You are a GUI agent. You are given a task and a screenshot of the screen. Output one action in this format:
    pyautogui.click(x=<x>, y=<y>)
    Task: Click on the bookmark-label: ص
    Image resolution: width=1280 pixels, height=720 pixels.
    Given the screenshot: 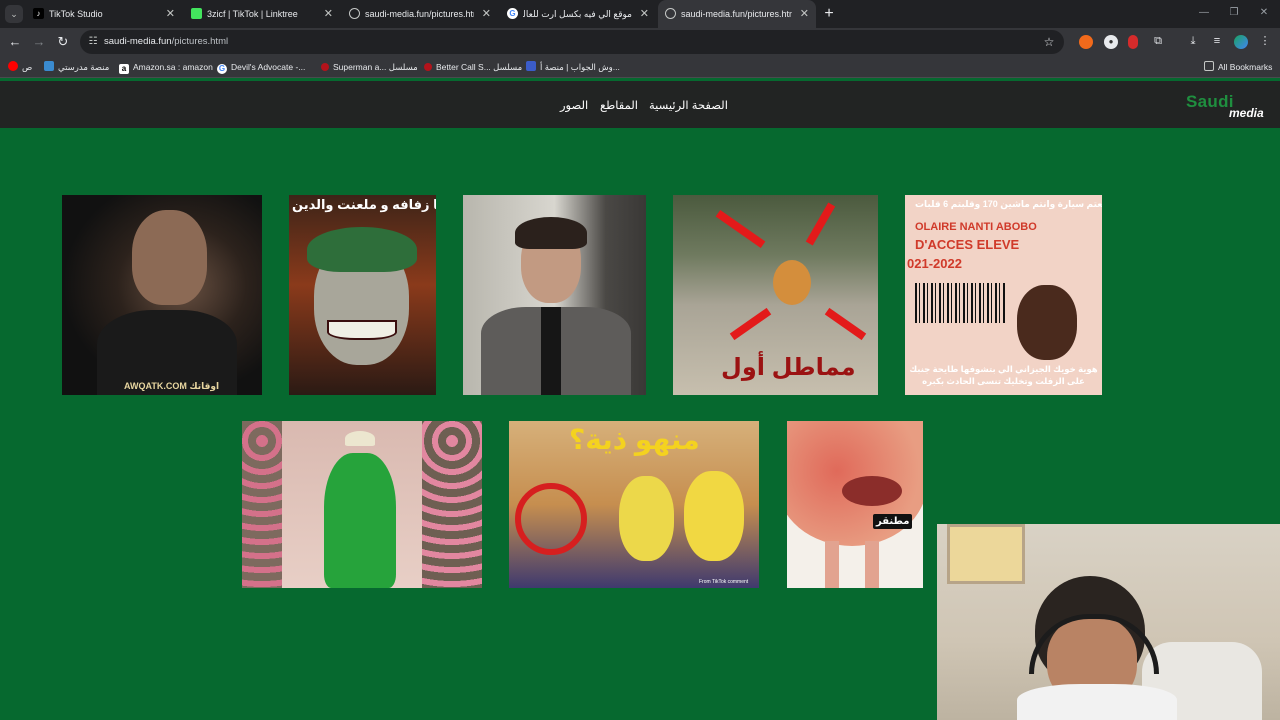 What is the action you would take?
    pyautogui.click(x=27, y=67)
    